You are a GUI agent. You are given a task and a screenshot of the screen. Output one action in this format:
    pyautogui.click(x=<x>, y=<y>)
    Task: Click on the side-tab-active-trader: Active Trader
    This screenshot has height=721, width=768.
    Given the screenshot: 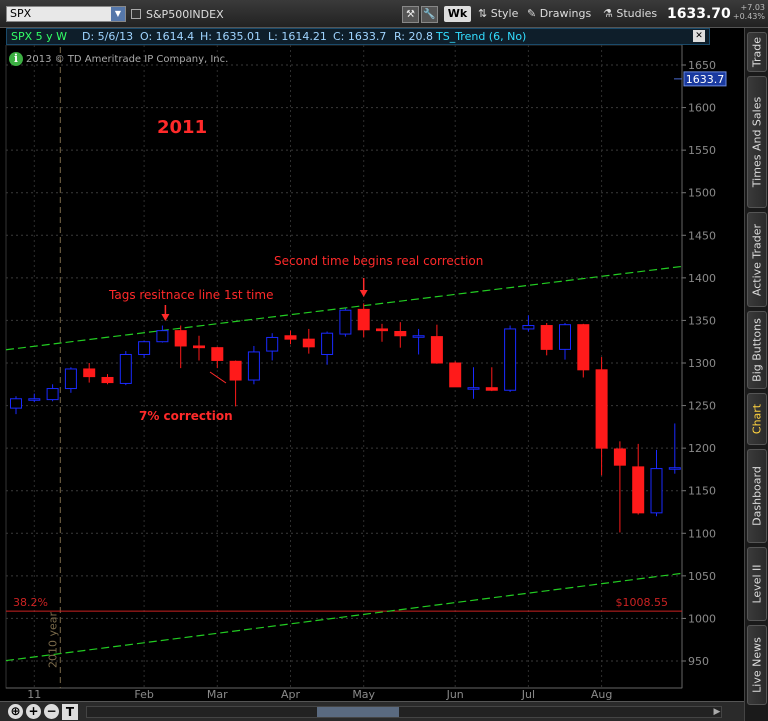 What is the action you would take?
    pyautogui.click(x=757, y=259)
    